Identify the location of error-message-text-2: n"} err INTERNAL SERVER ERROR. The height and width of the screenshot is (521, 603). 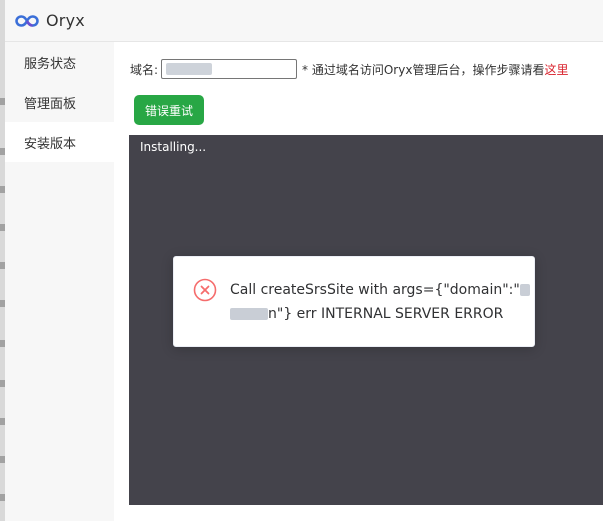
(386, 314).